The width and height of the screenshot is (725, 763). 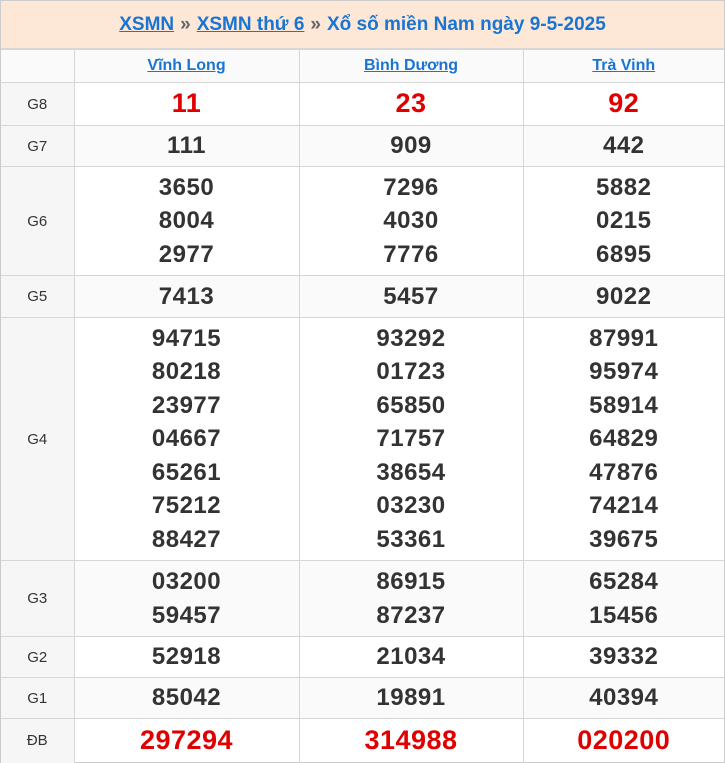 I want to click on prize-cell: 39332, so click(x=623, y=657).